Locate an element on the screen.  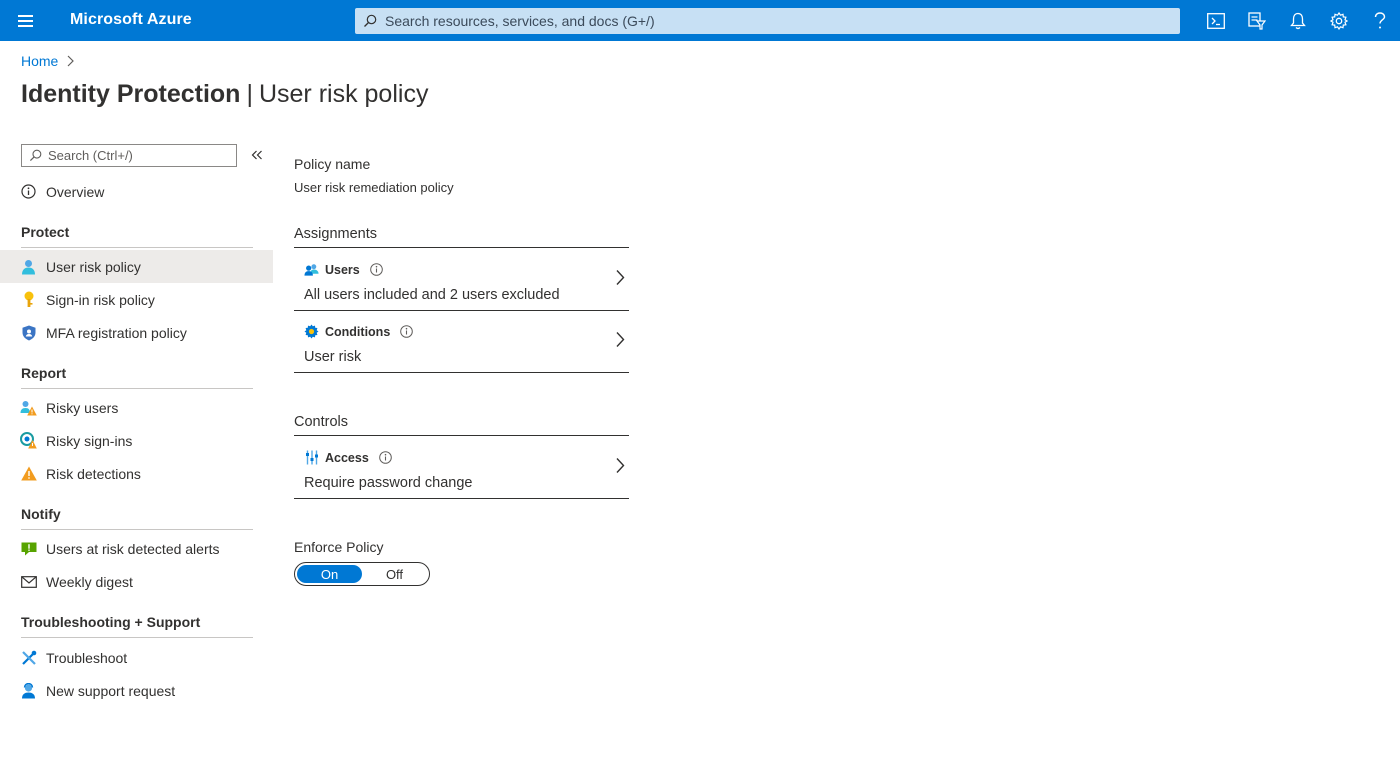
conditions-assignment: Conditions User risk is located at coordinates (461, 342).